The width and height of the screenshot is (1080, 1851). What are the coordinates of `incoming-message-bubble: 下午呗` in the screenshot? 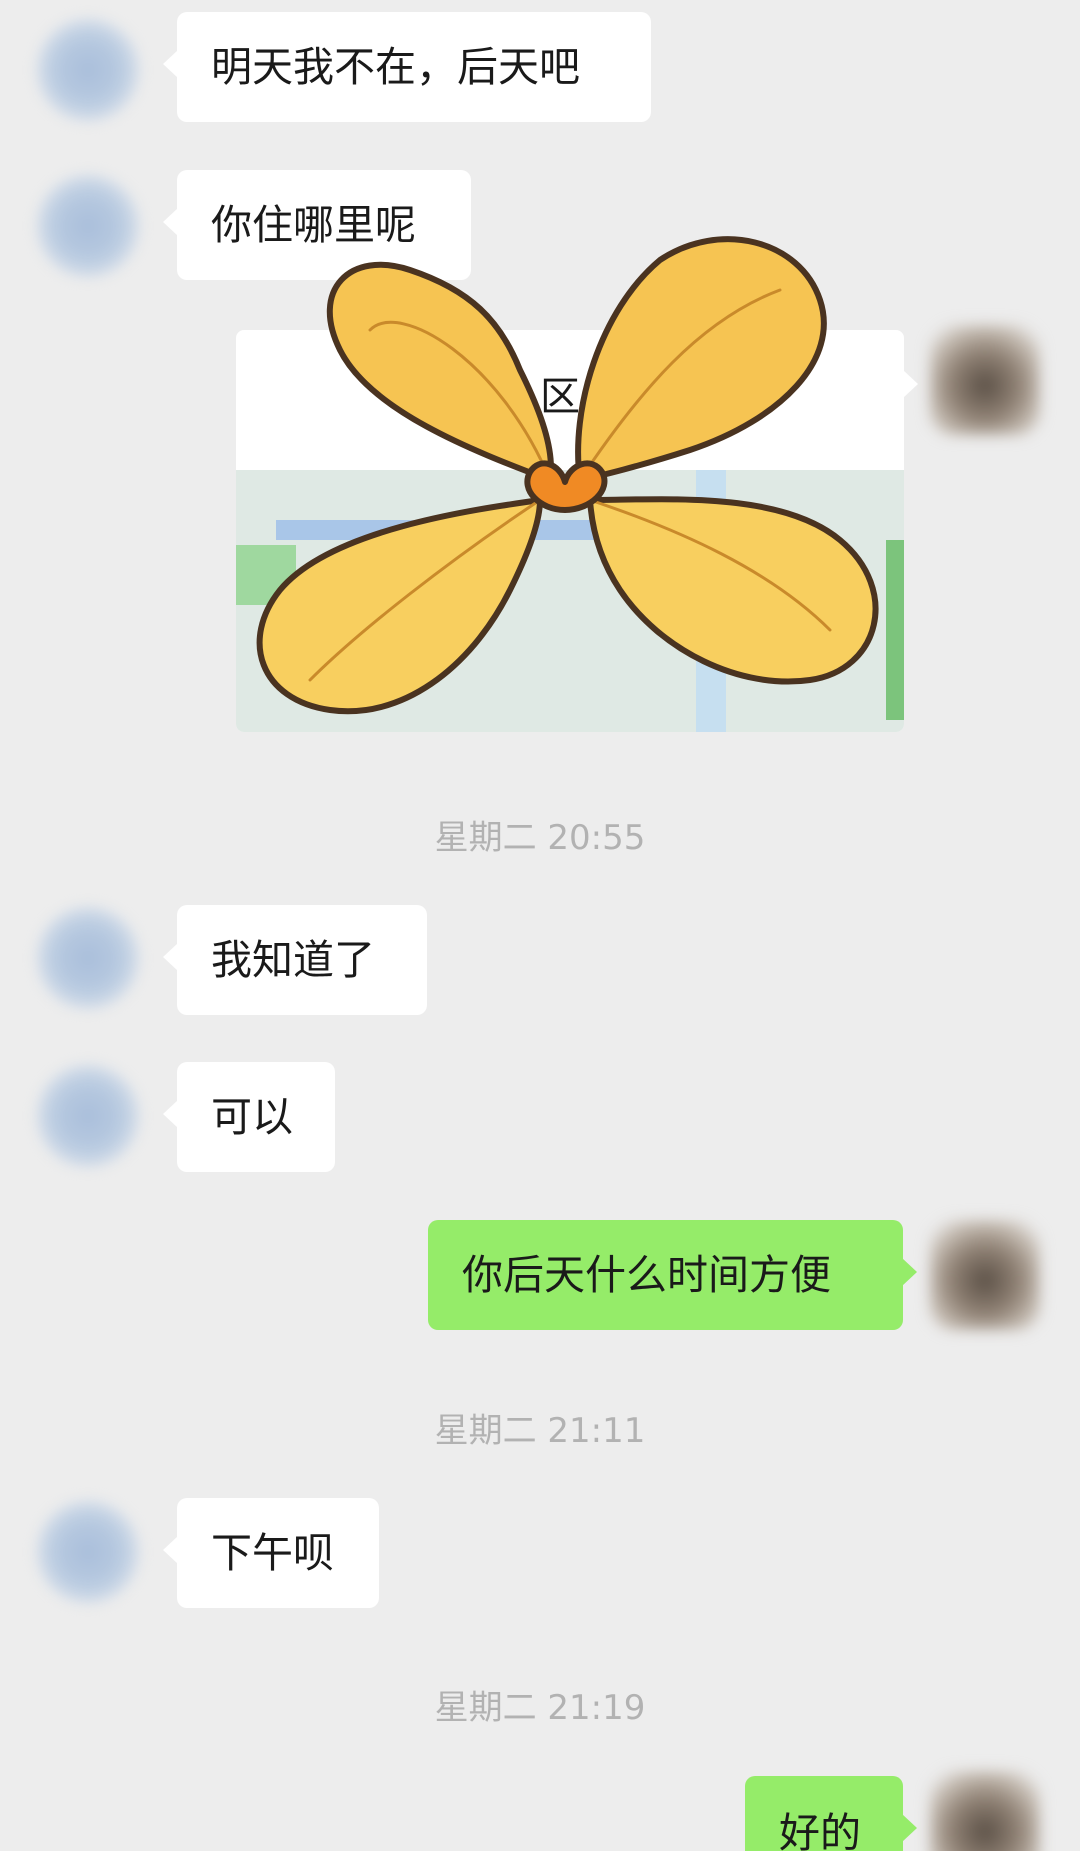 It's located at (271, 1553).